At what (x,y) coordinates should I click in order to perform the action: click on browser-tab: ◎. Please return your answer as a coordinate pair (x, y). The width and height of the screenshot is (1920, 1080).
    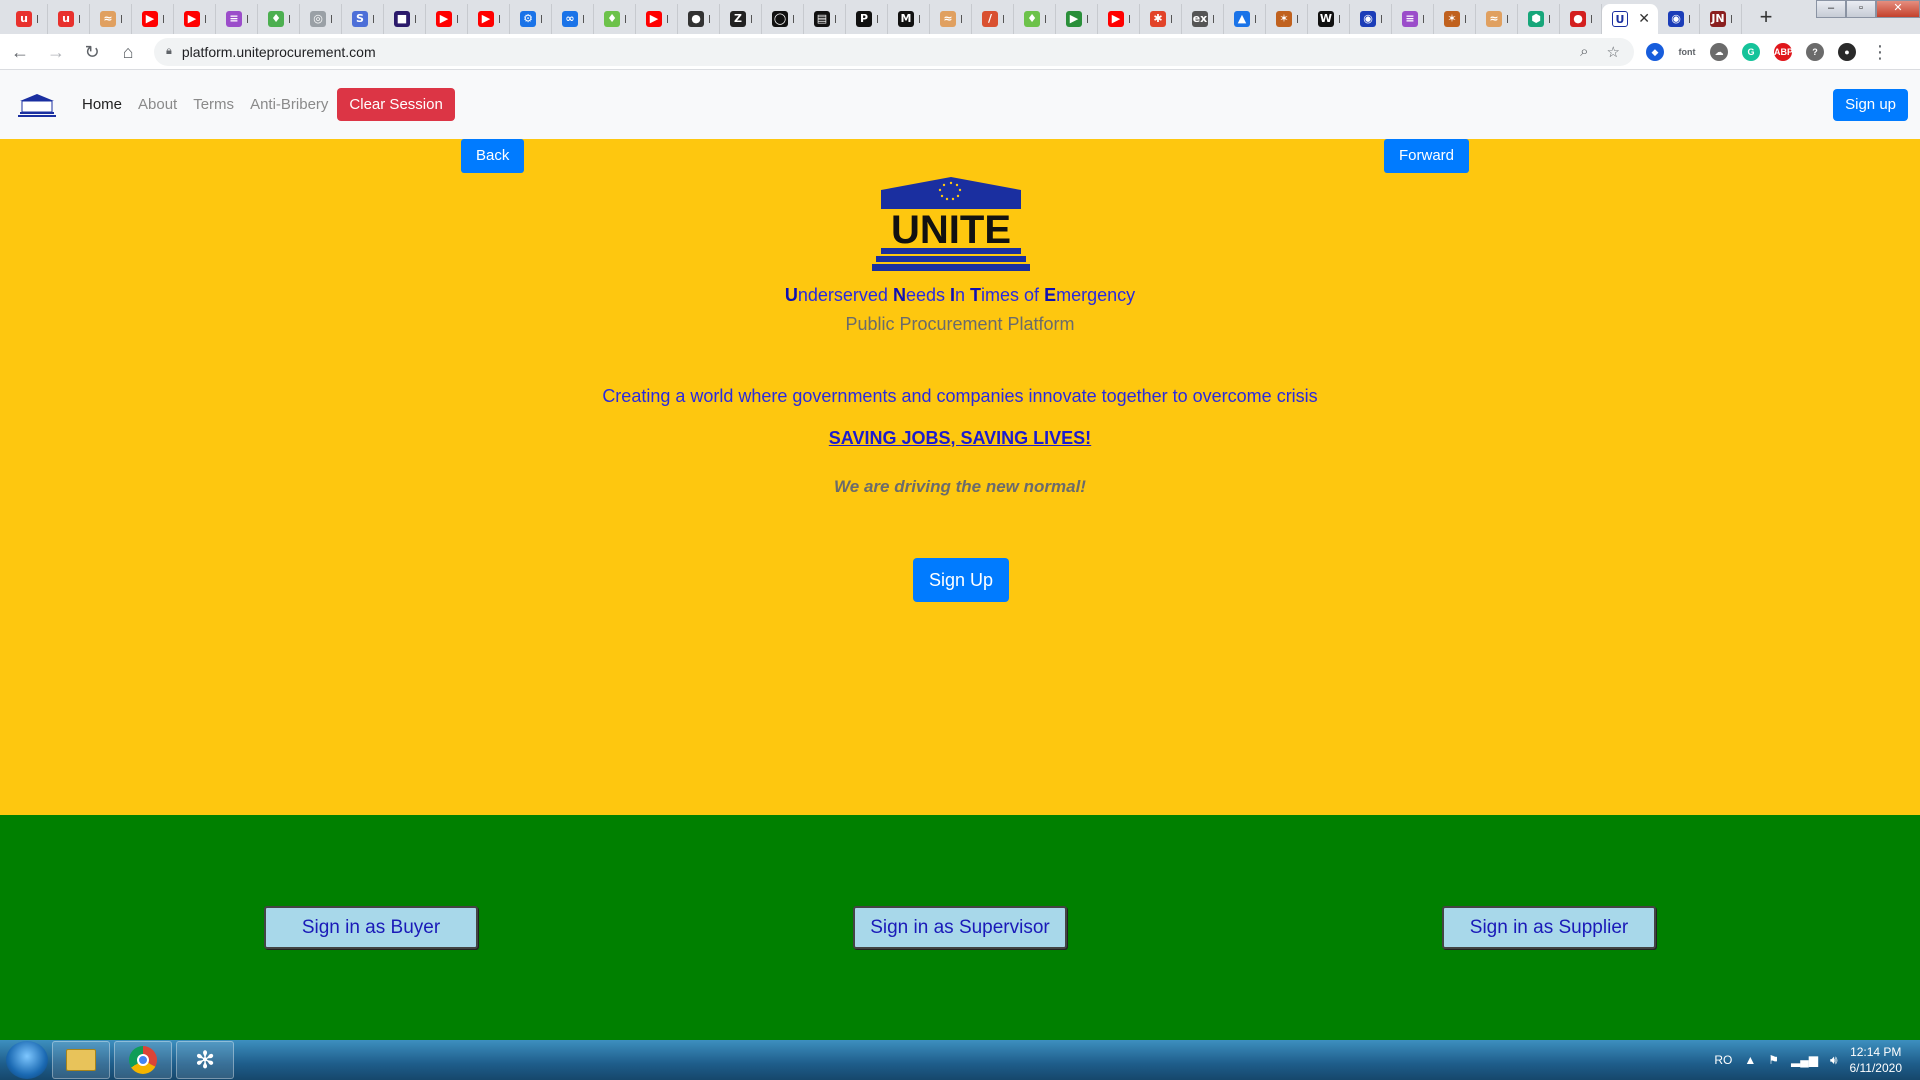
    Looking at the image, I should click on (321, 19).